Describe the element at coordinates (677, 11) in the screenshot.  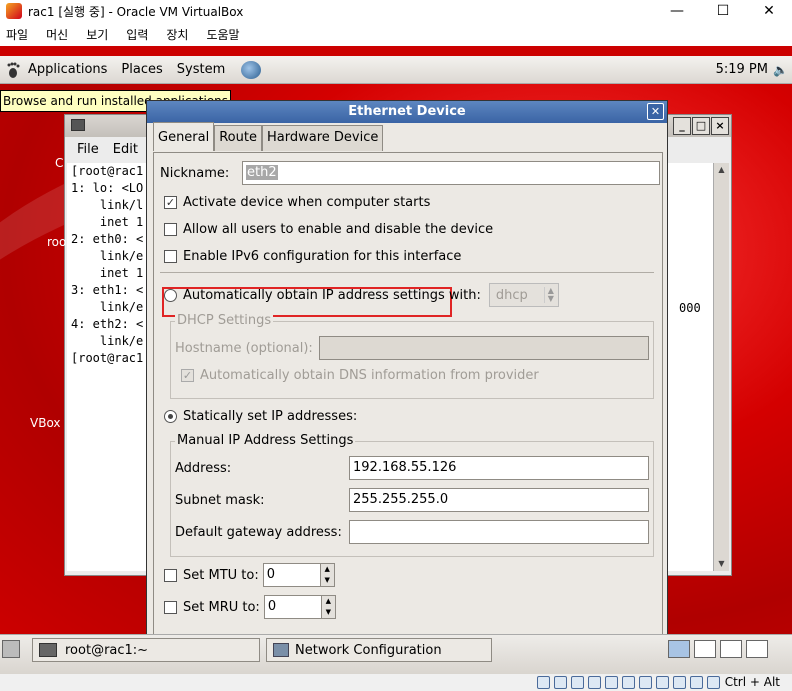
I see `minimize-button: —` at that location.